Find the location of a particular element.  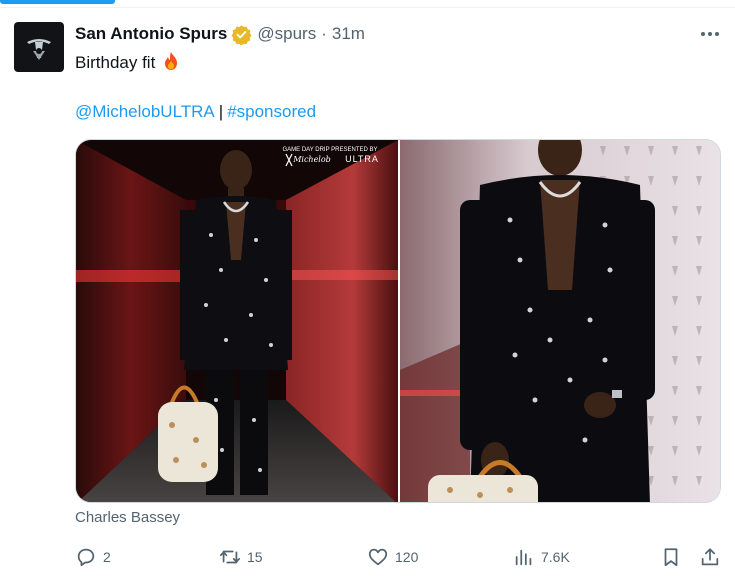

bookmark-icon is located at coordinates (671, 557).